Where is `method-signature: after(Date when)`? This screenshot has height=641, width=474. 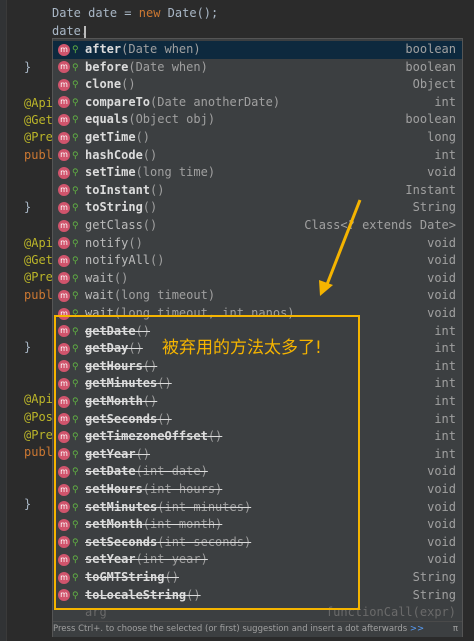 method-signature: after(Date when) is located at coordinates (143, 50).